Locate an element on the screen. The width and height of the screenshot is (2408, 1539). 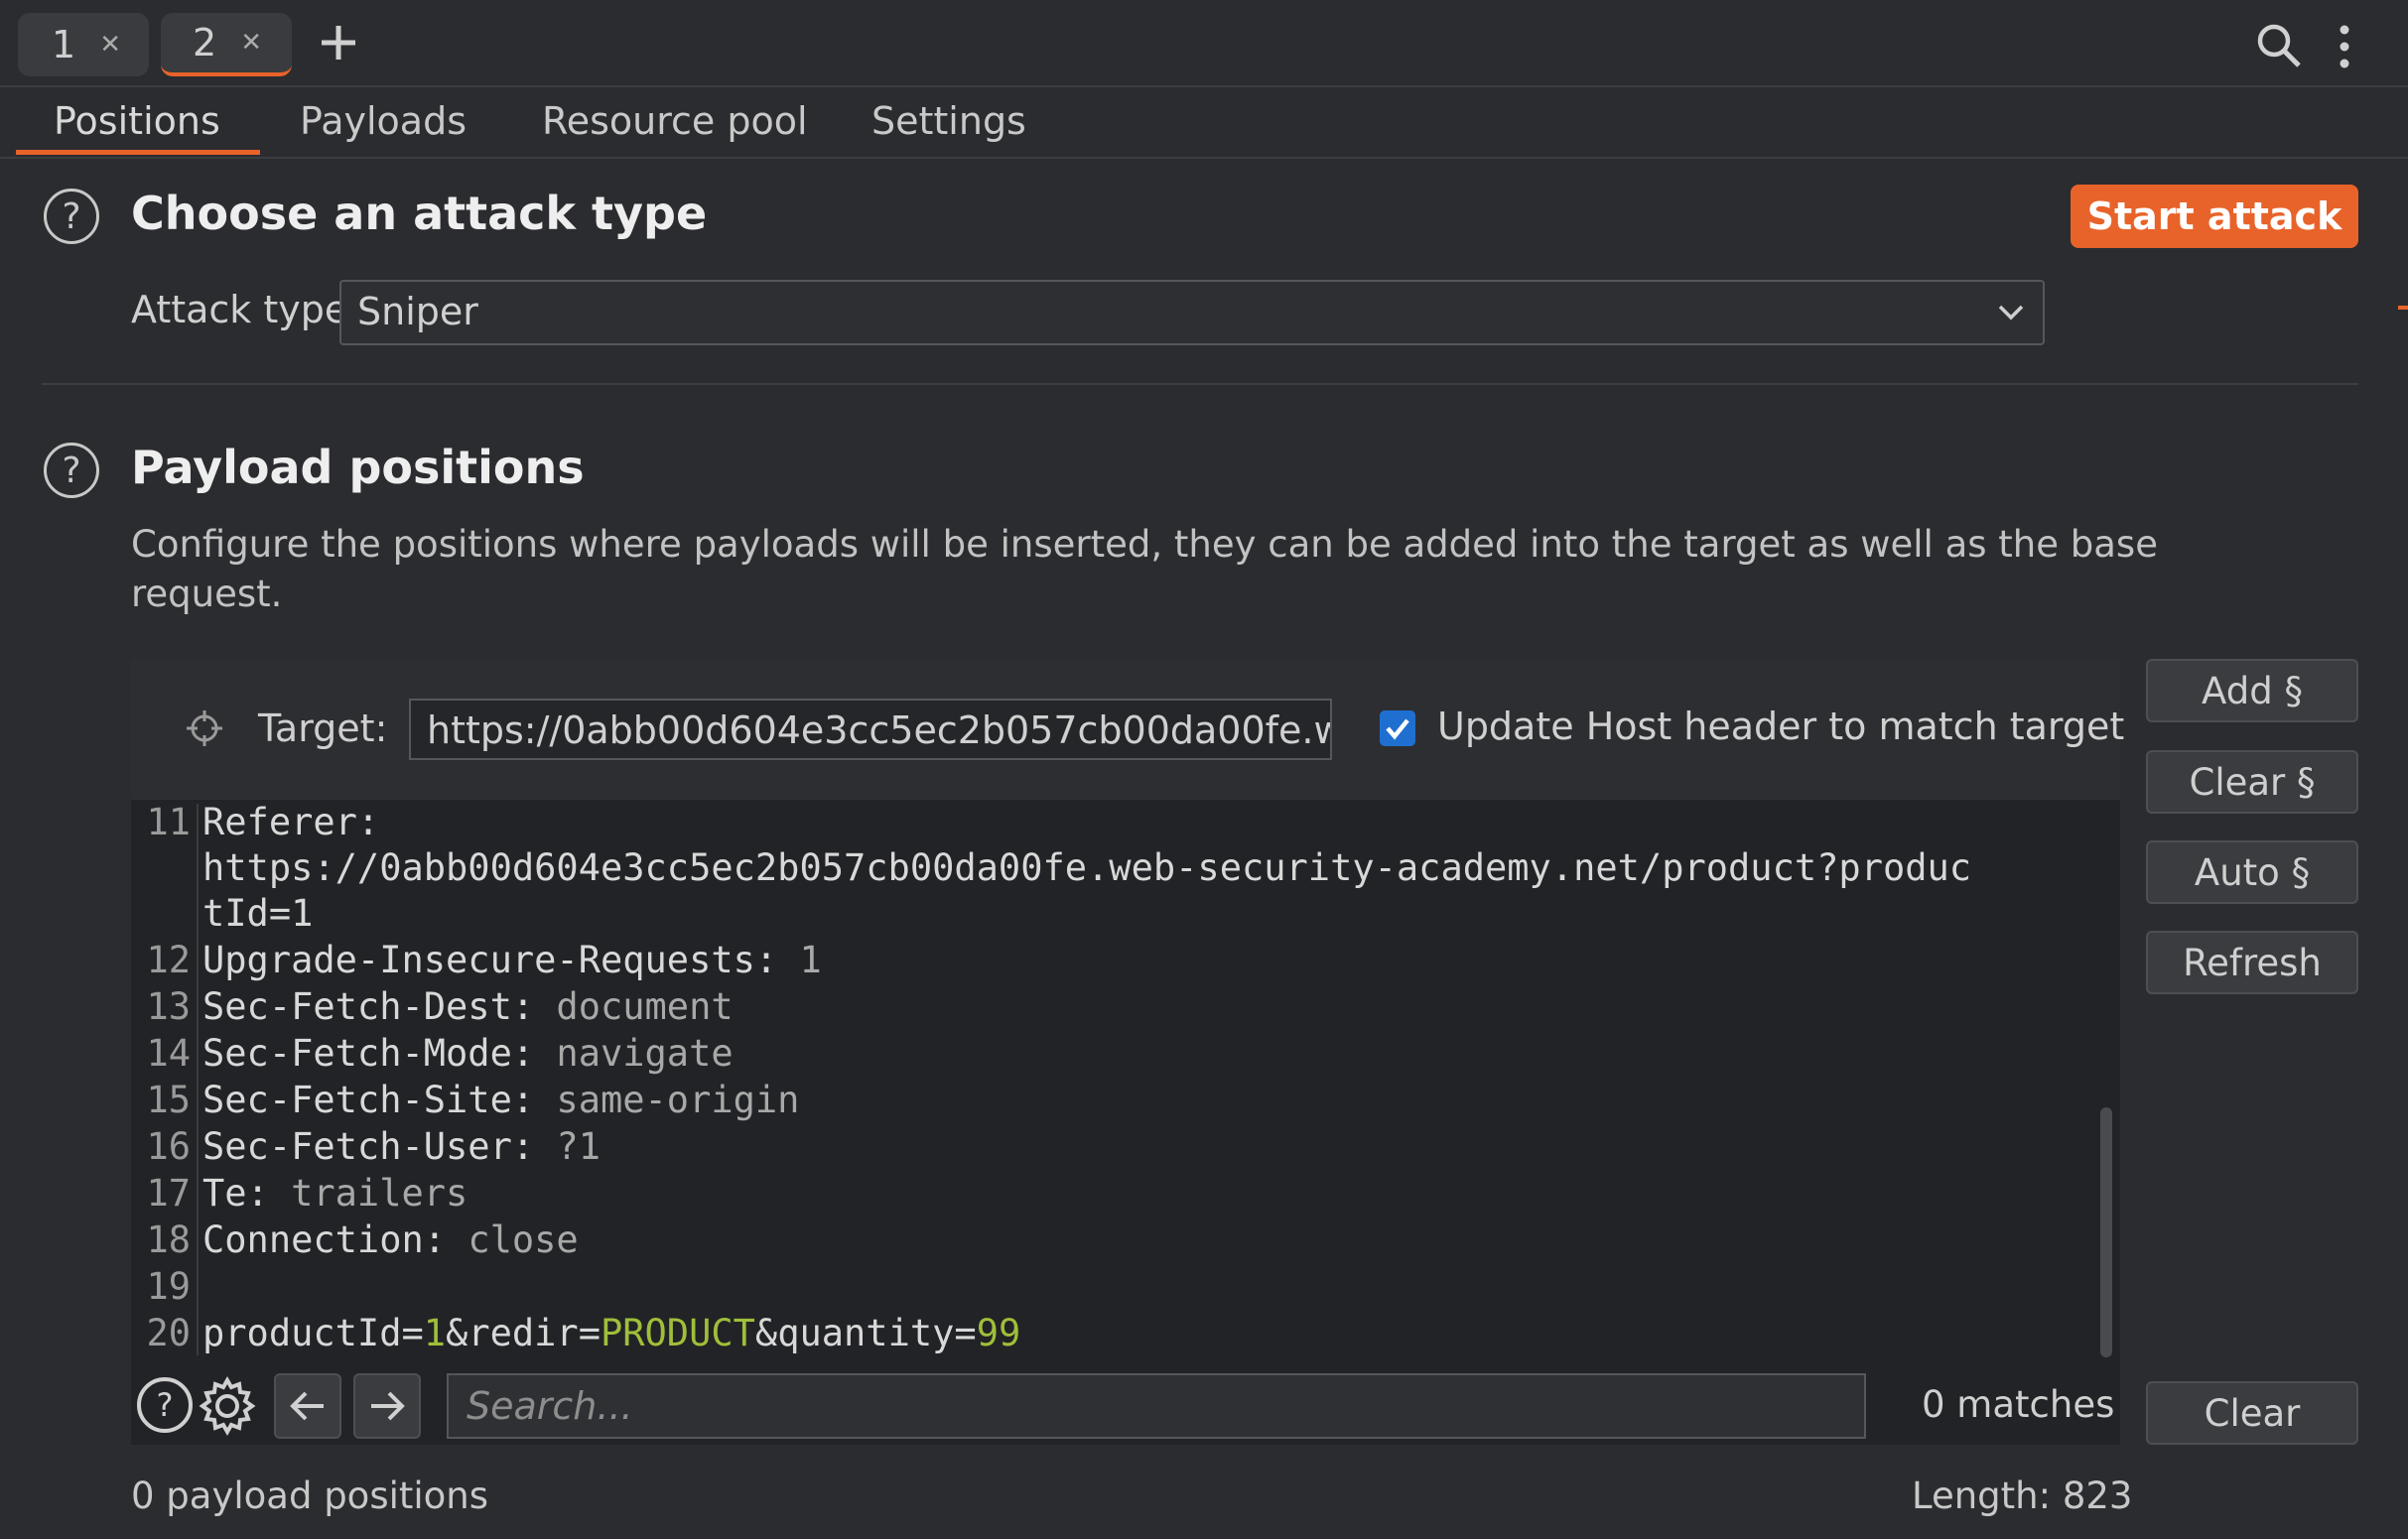
update-host-checkbox is located at coordinates (1397, 728).